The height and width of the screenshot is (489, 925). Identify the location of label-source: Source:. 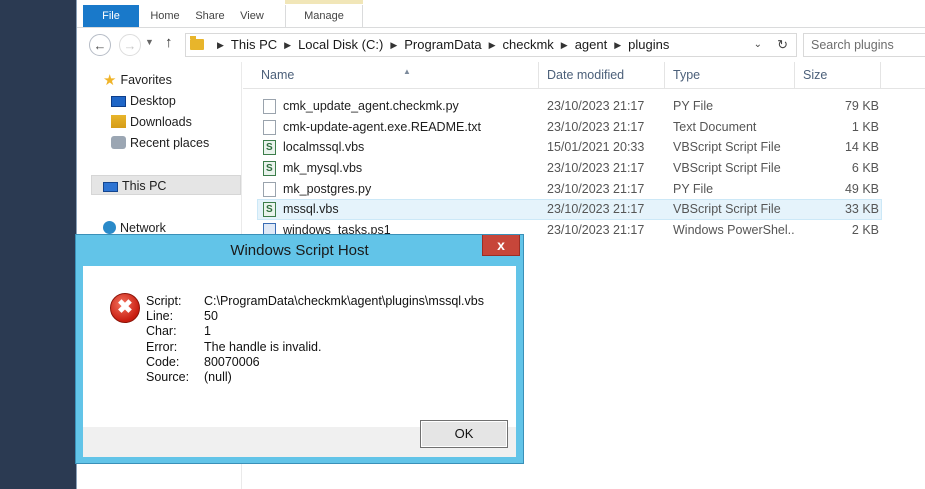
(168, 377).